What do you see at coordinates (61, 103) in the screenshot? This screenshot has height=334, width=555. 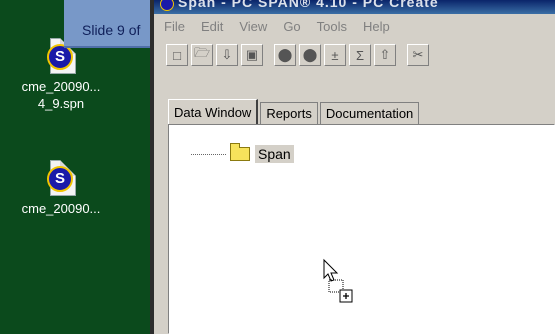 I see `desktop-file-label-line2: 4_9.spn` at bounding box center [61, 103].